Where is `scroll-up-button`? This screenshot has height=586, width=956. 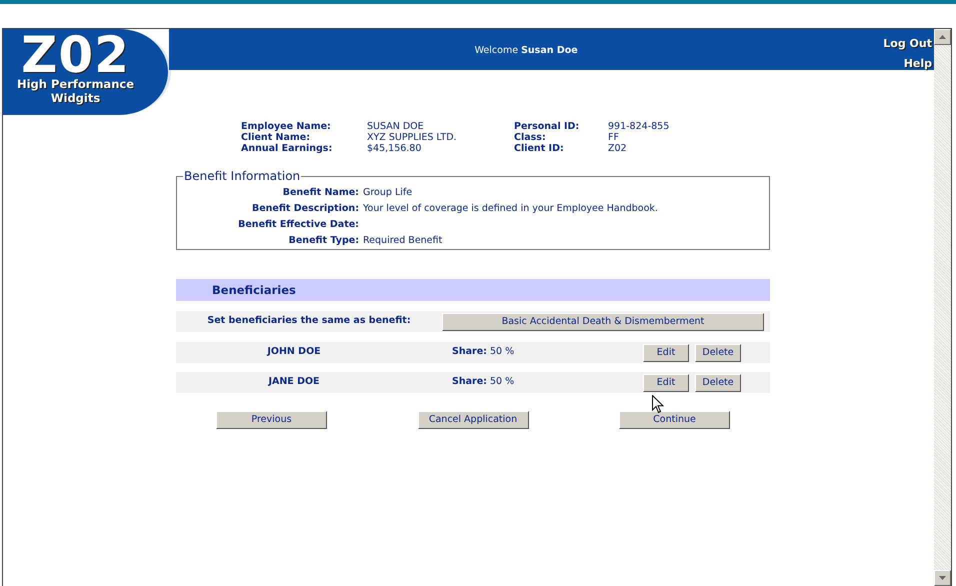
scroll-up-button is located at coordinates (942, 37).